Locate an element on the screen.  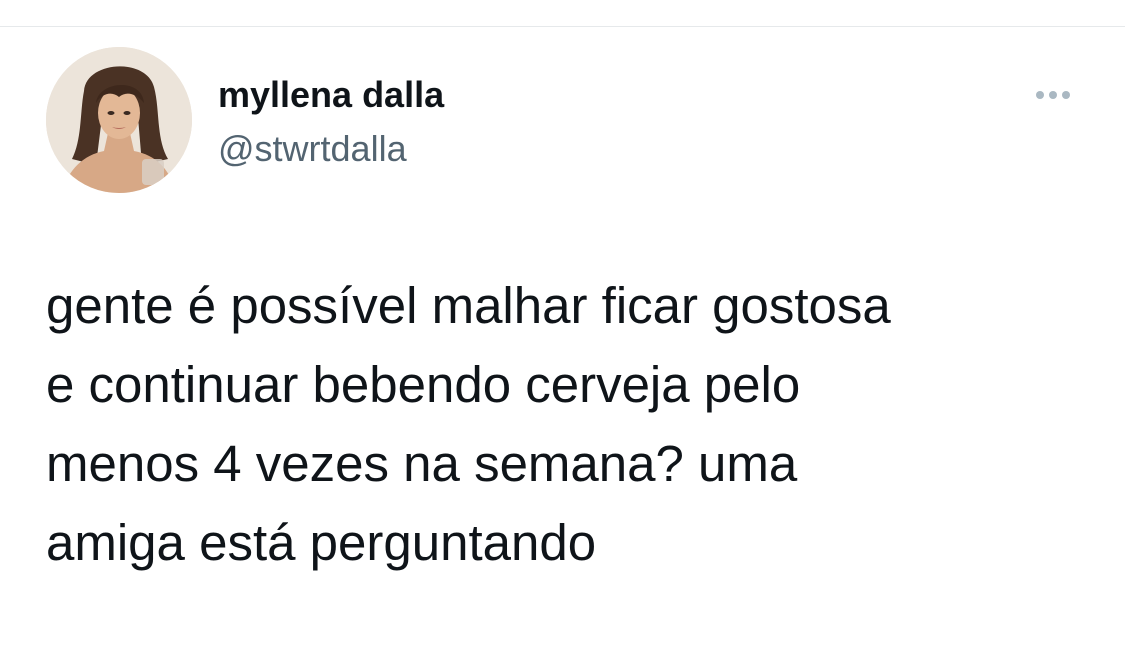
more-options-button is located at coordinates (1053, 95).